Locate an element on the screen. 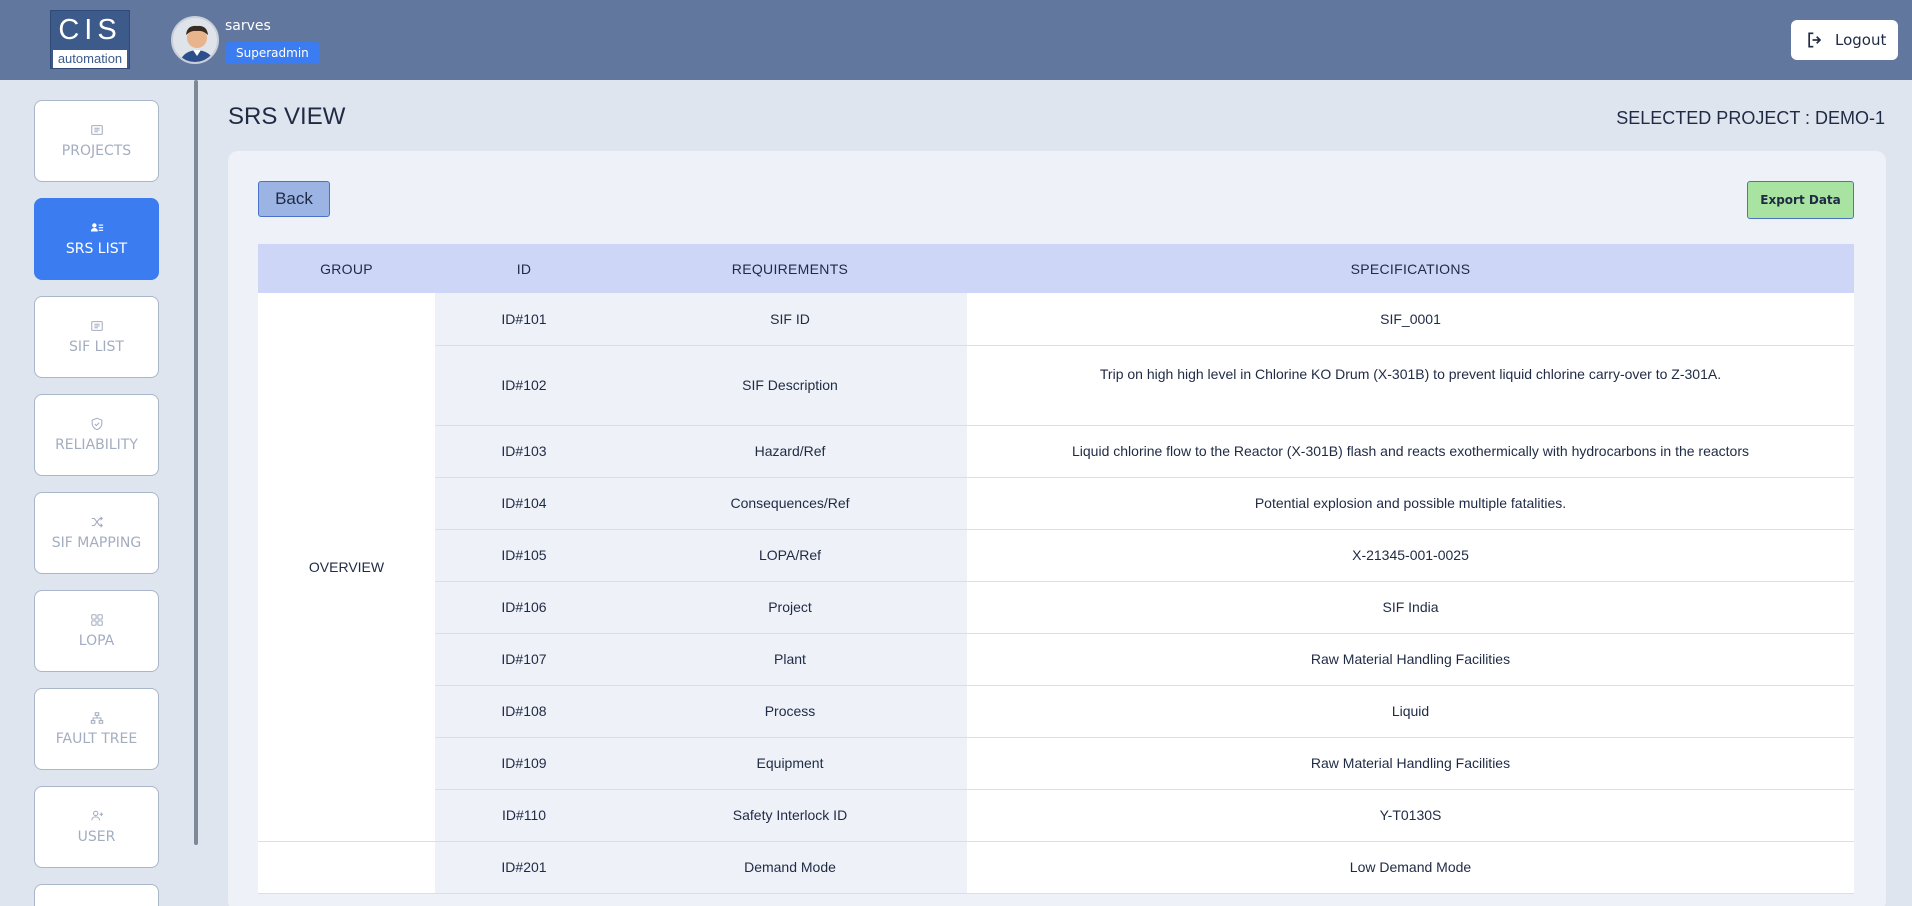 This screenshot has width=1912, height=906. specification-cell: Liquid is located at coordinates (1410, 711).